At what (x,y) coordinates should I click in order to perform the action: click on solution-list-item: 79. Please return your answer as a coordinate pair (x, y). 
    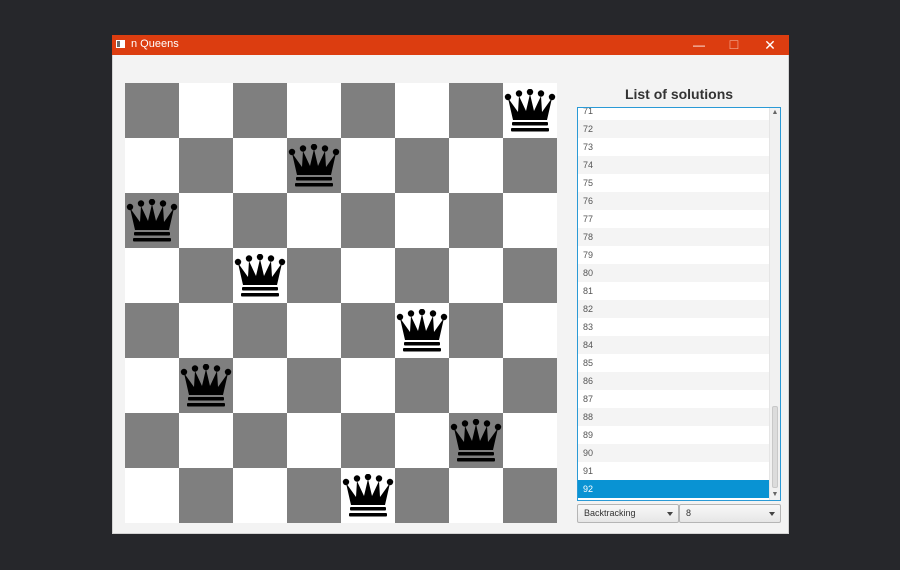
    Looking at the image, I should click on (674, 255).